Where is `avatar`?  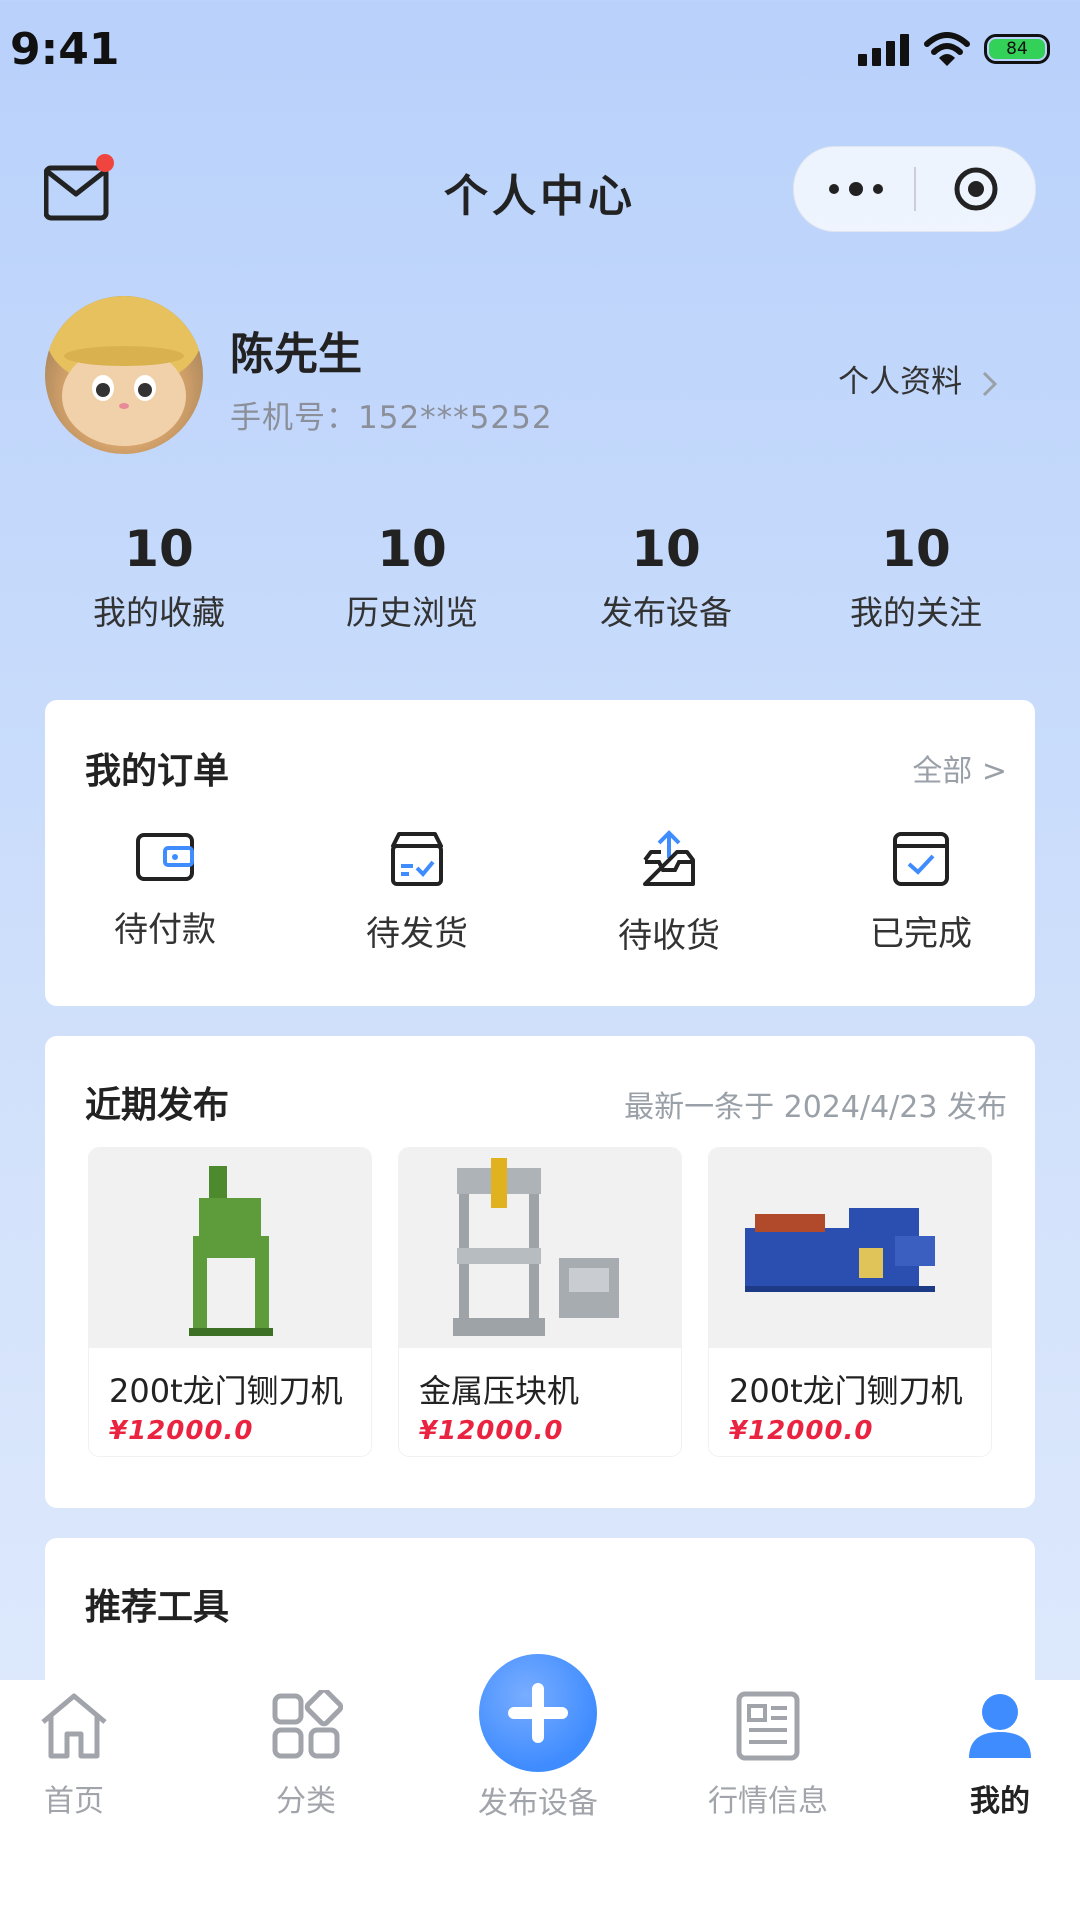
avatar is located at coordinates (124, 375).